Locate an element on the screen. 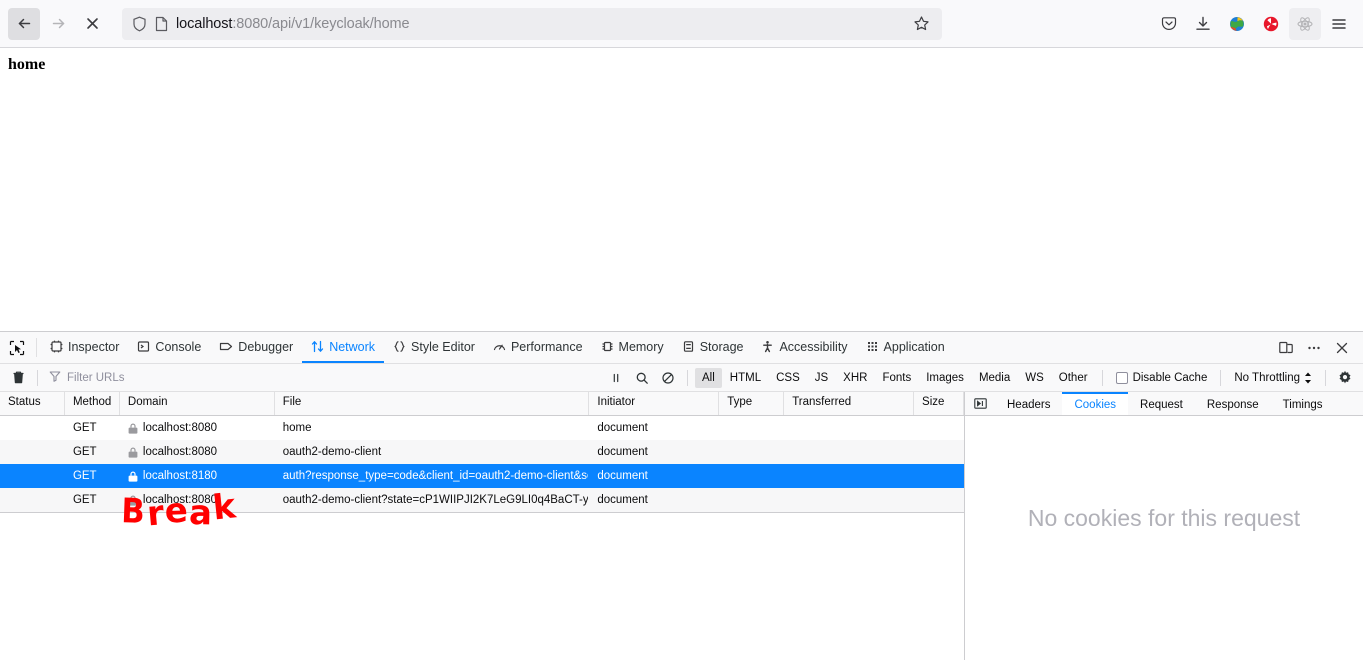 The height and width of the screenshot is (660, 1363). filter-images: Images is located at coordinates (945, 378).